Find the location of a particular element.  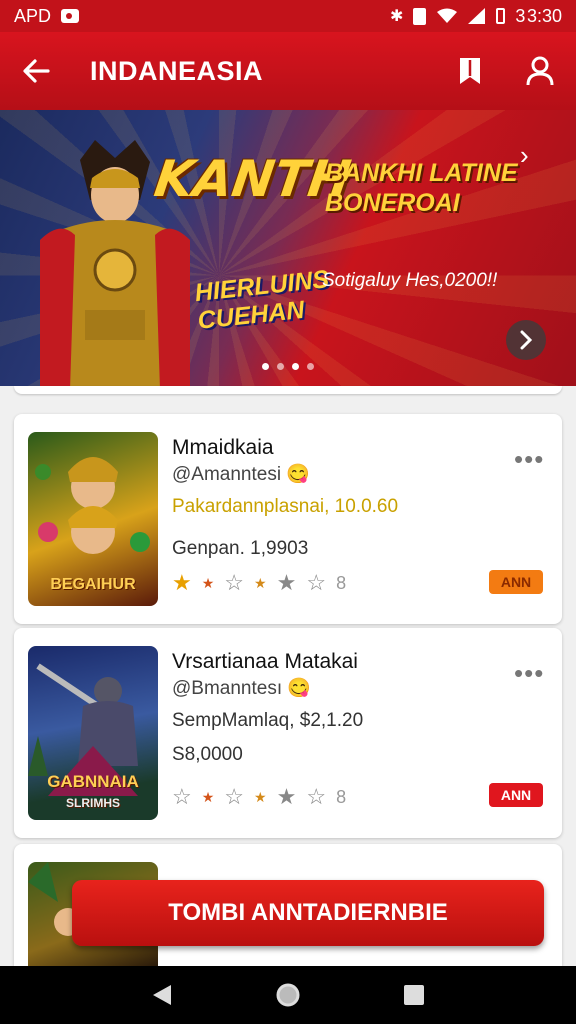

game-thumbnail-title: BEGAIHUR is located at coordinates (93, 584).